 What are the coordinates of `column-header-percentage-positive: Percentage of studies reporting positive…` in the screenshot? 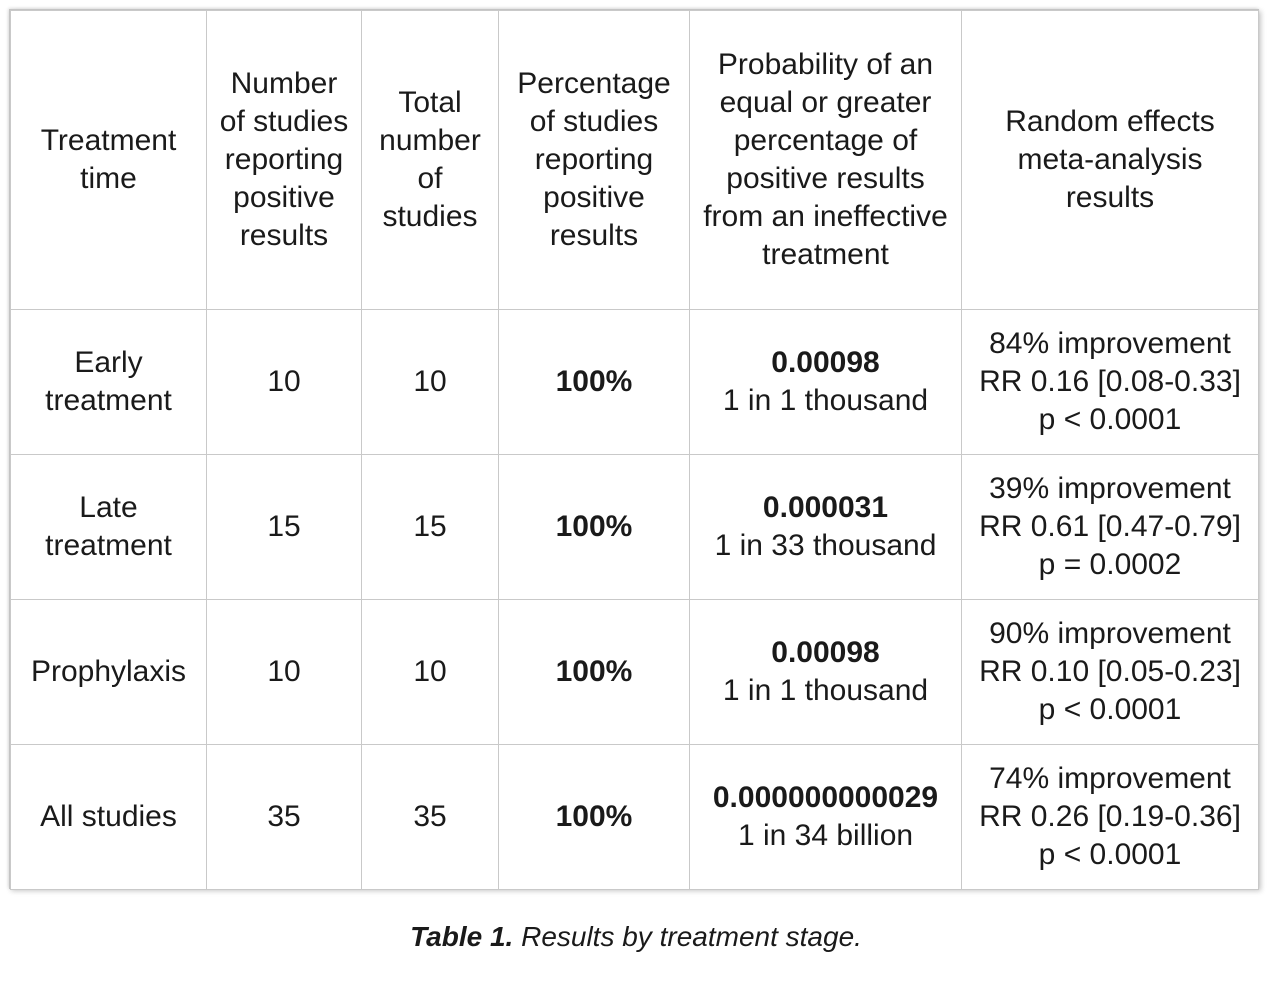 It's located at (594, 160).